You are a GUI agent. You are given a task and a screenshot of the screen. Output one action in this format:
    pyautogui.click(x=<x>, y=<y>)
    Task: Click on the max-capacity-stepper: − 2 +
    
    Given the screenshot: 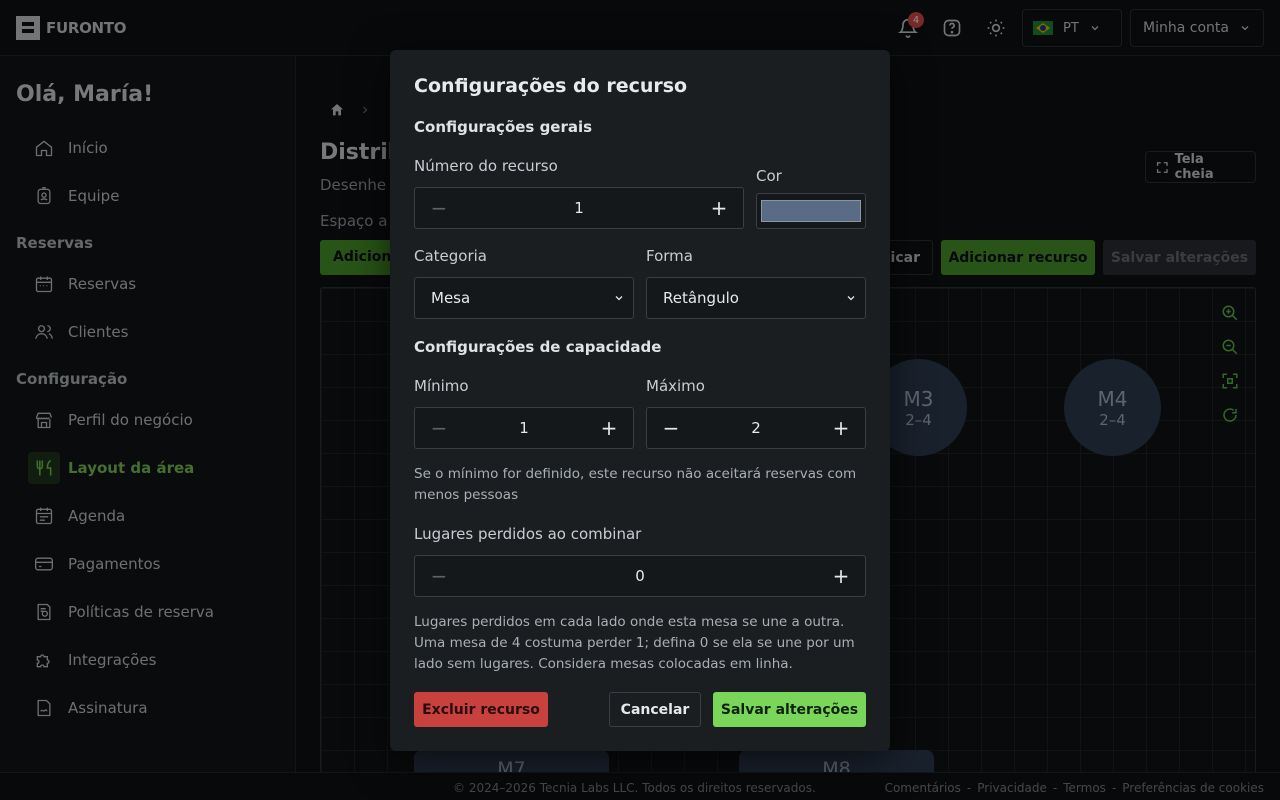 What is the action you would take?
    pyautogui.click(x=756, y=428)
    